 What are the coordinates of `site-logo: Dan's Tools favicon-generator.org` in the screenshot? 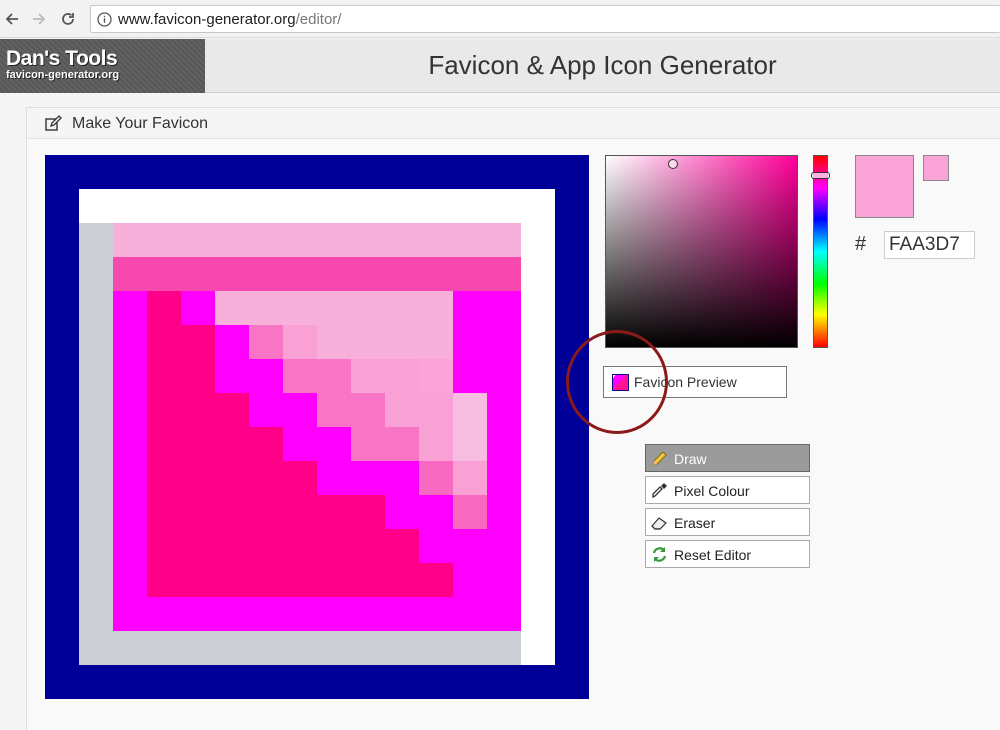 It's located at (102, 66).